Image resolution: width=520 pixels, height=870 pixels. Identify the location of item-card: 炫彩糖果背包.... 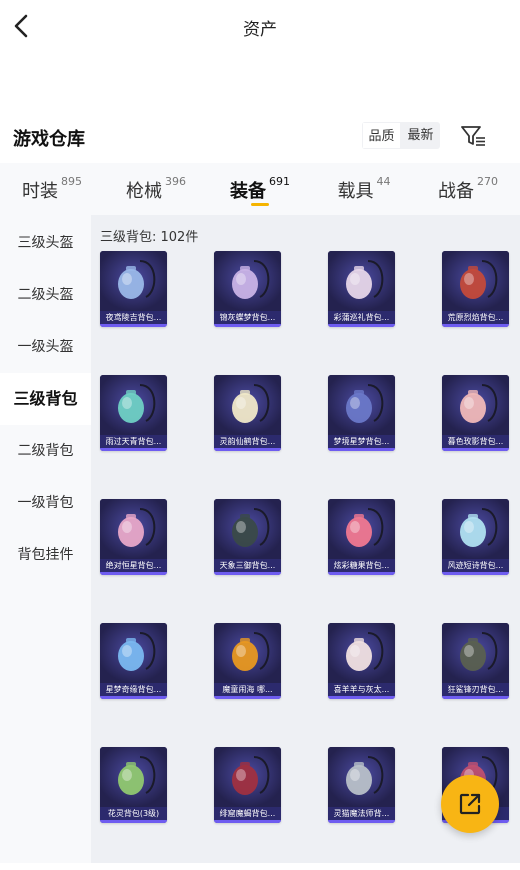
(361, 537).